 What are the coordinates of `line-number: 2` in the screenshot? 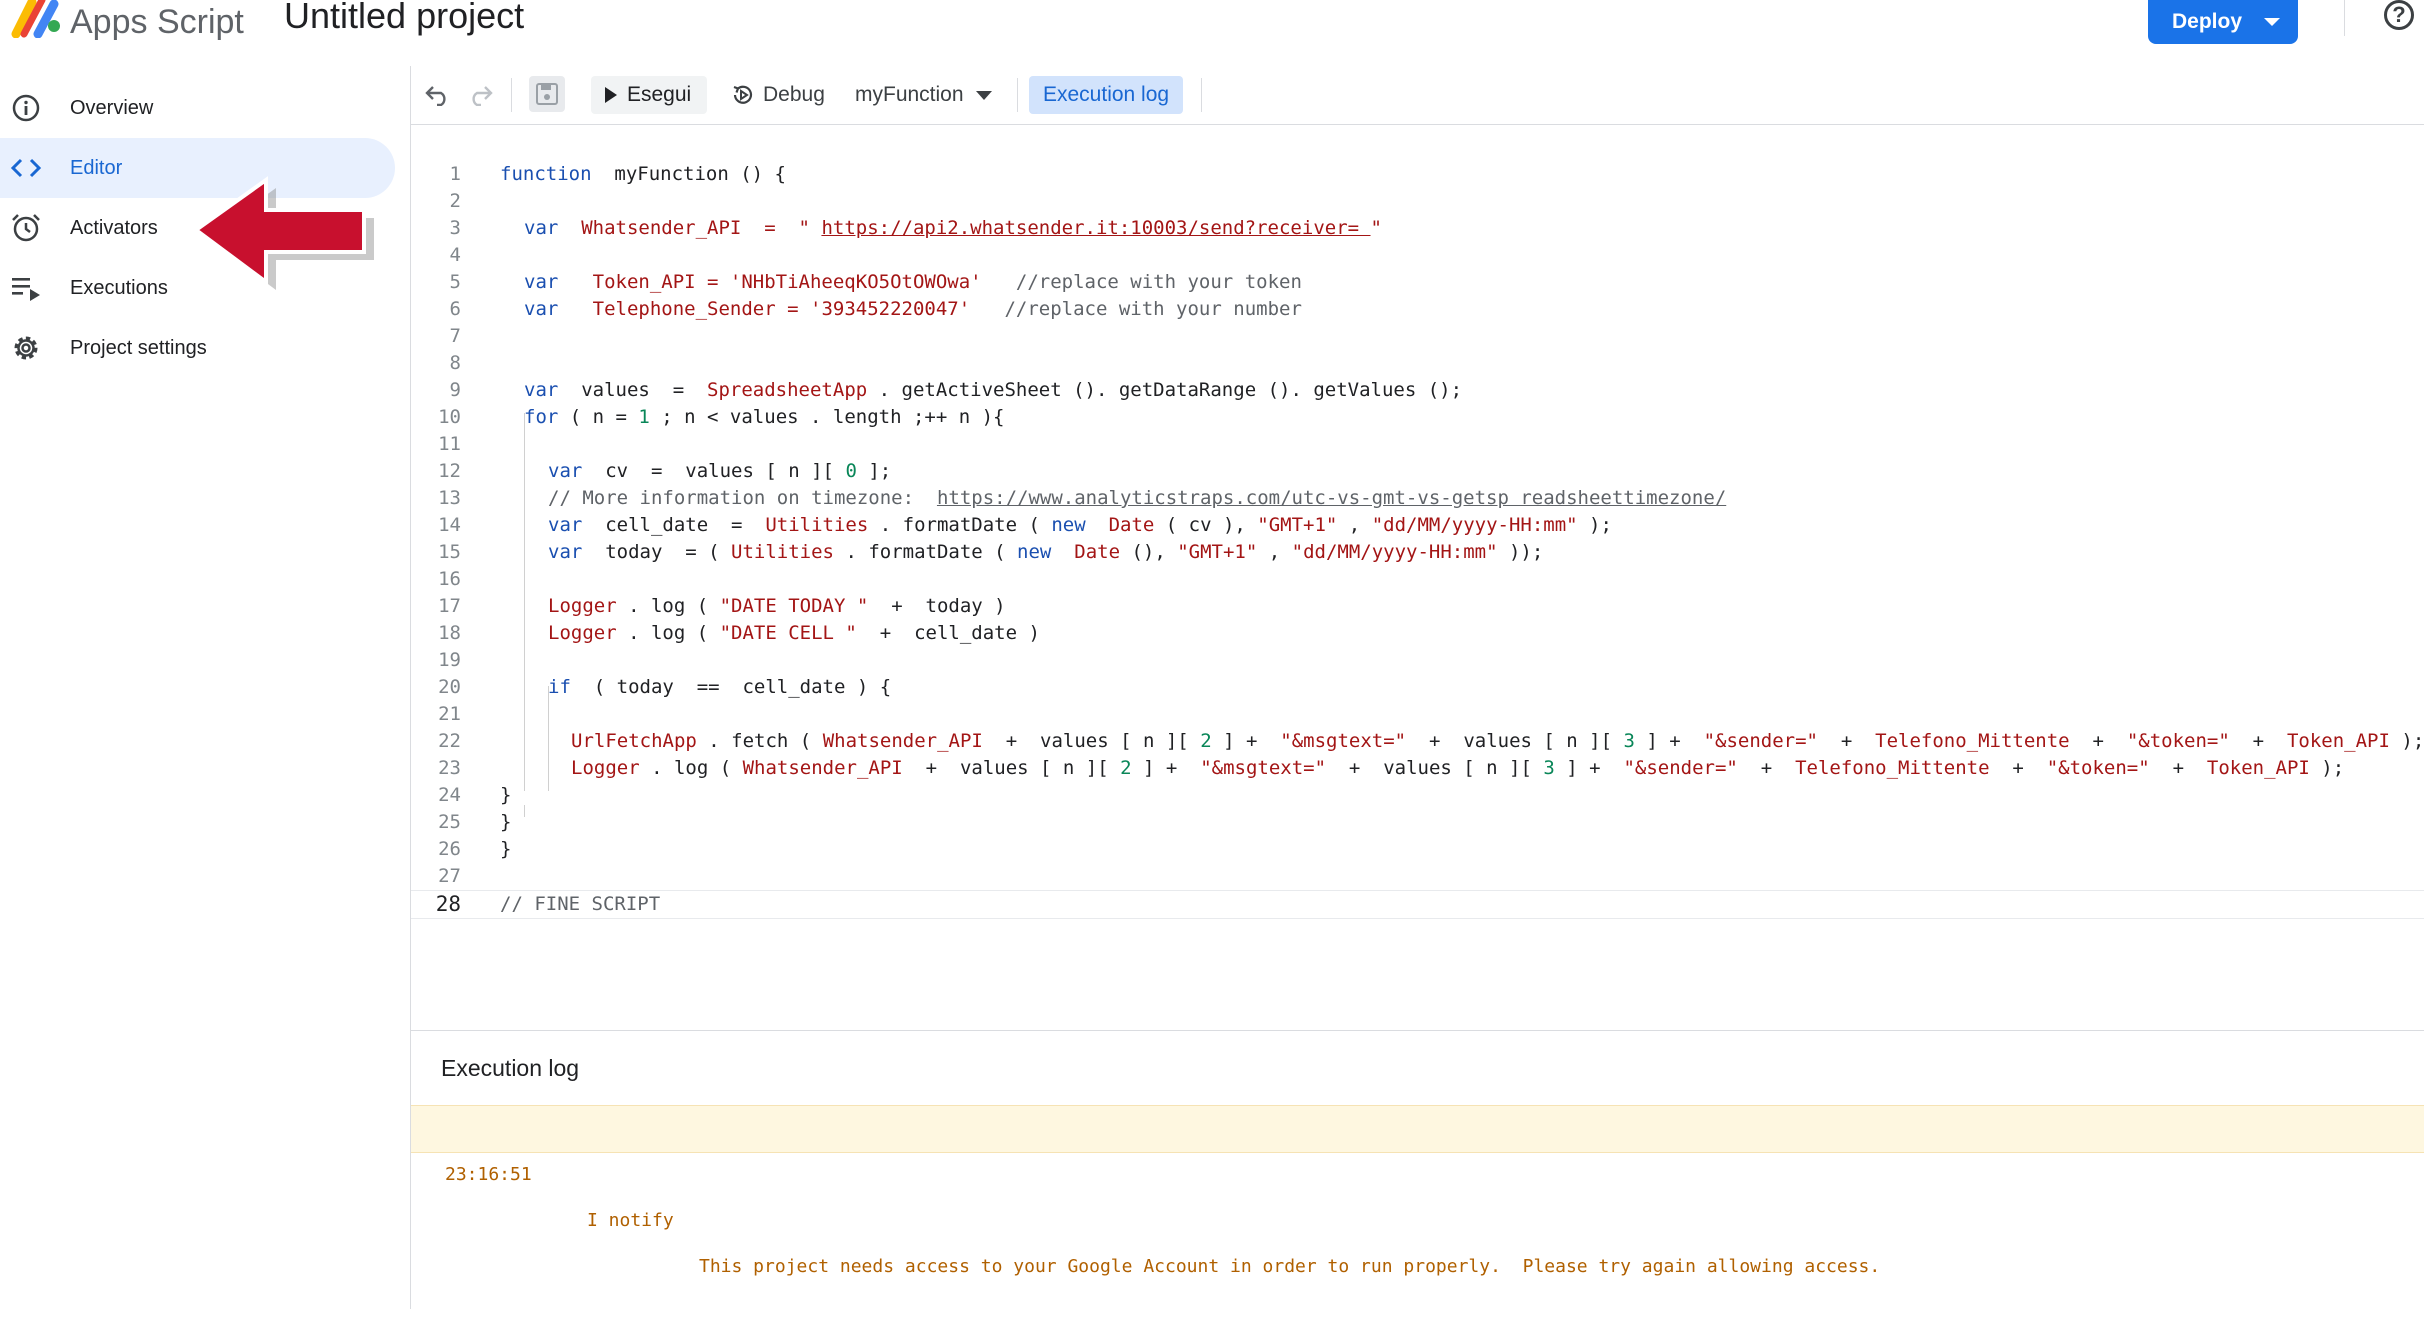 It's located at (455, 201).